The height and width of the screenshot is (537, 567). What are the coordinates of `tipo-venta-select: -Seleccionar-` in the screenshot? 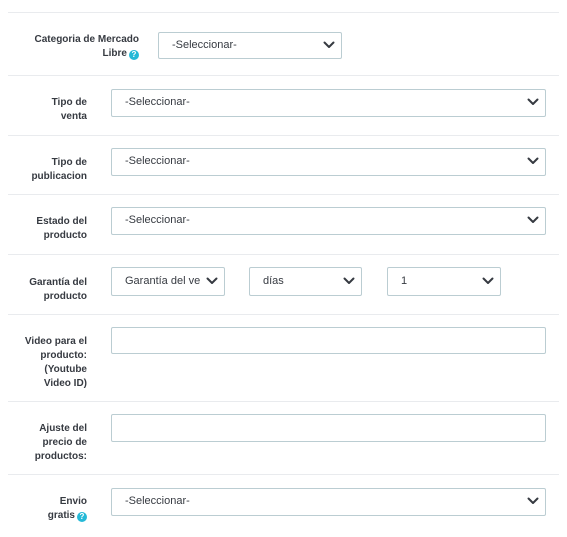 It's located at (328, 103).